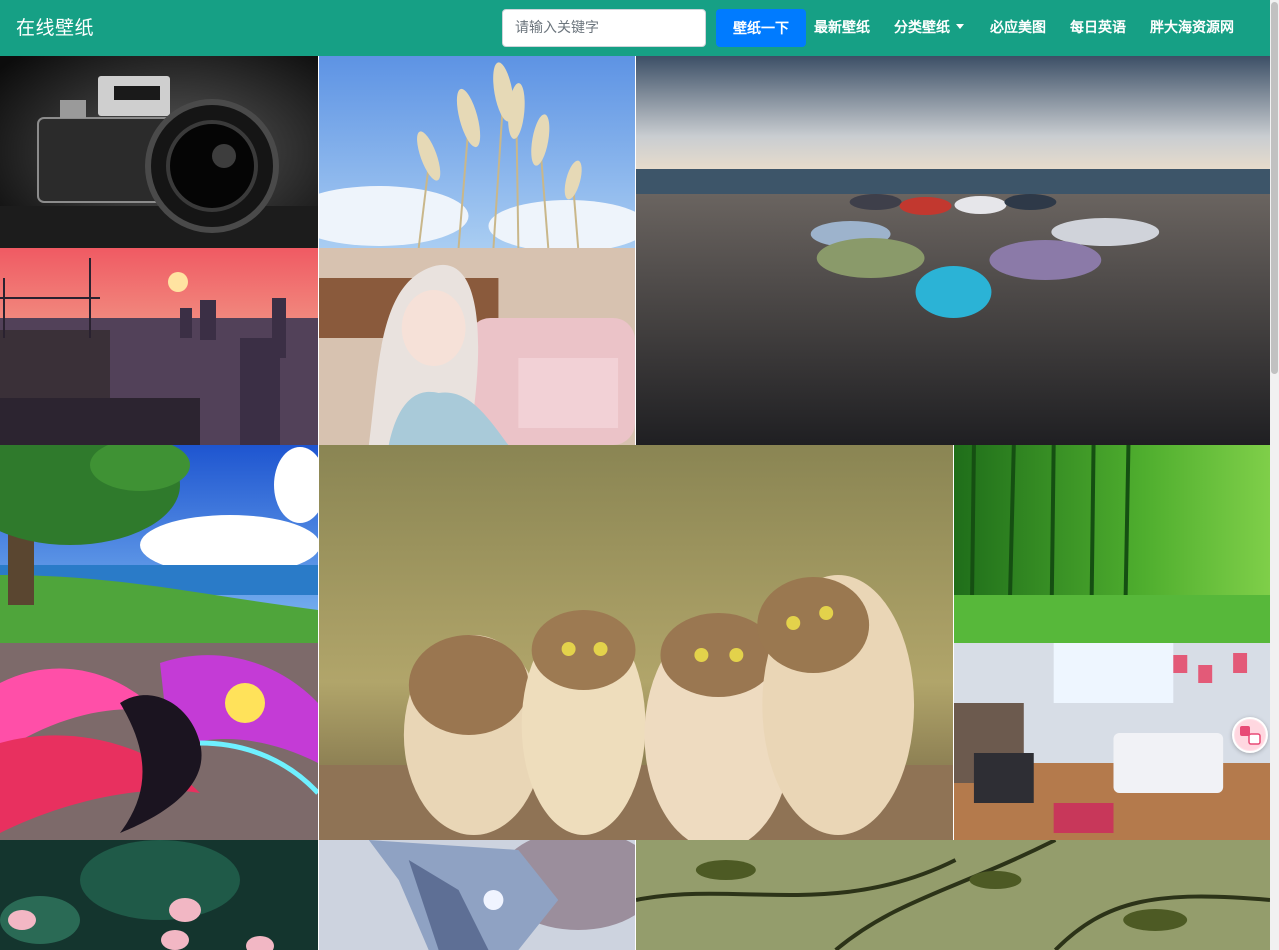  Describe the element at coordinates (159, 895) in the screenshot. I see `wallpaper-thumb-lotus` at that location.